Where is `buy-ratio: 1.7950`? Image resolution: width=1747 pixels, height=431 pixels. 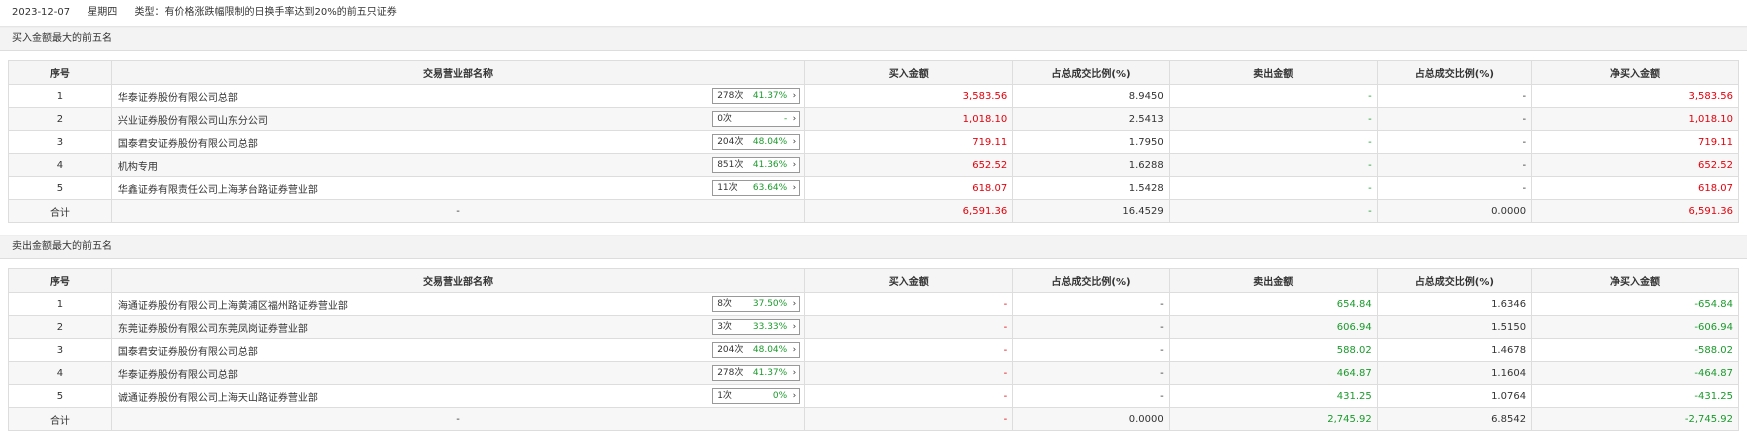
buy-ratio: 1.7950 is located at coordinates (1091, 142).